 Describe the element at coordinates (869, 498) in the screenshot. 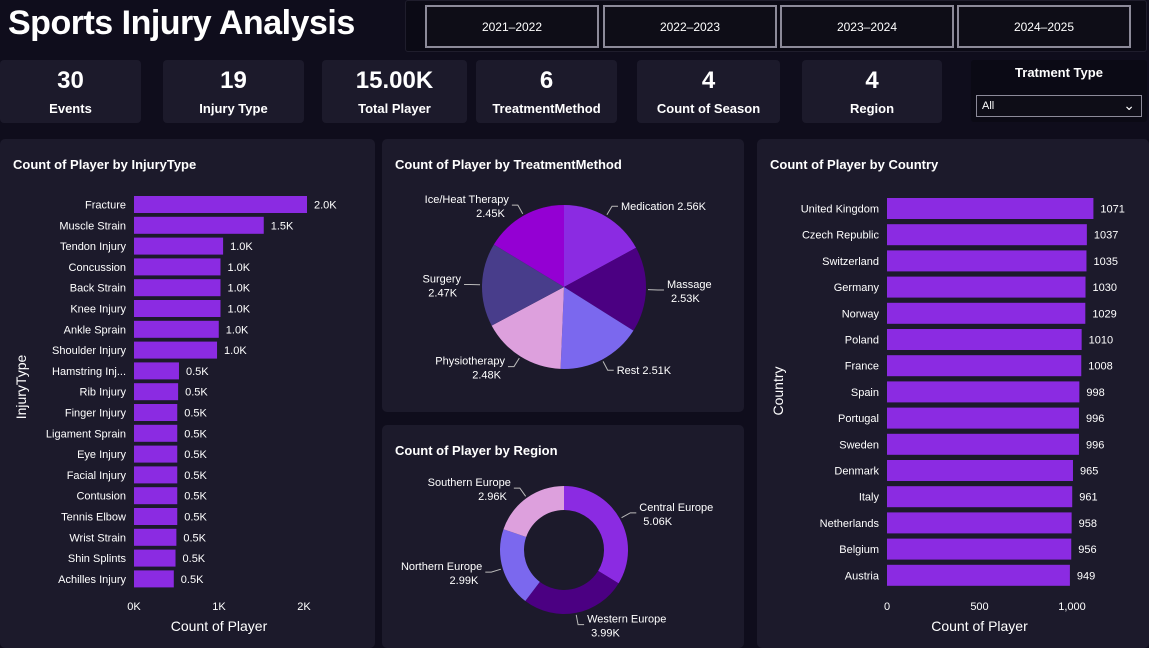

I see `category-label: Italy` at that location.